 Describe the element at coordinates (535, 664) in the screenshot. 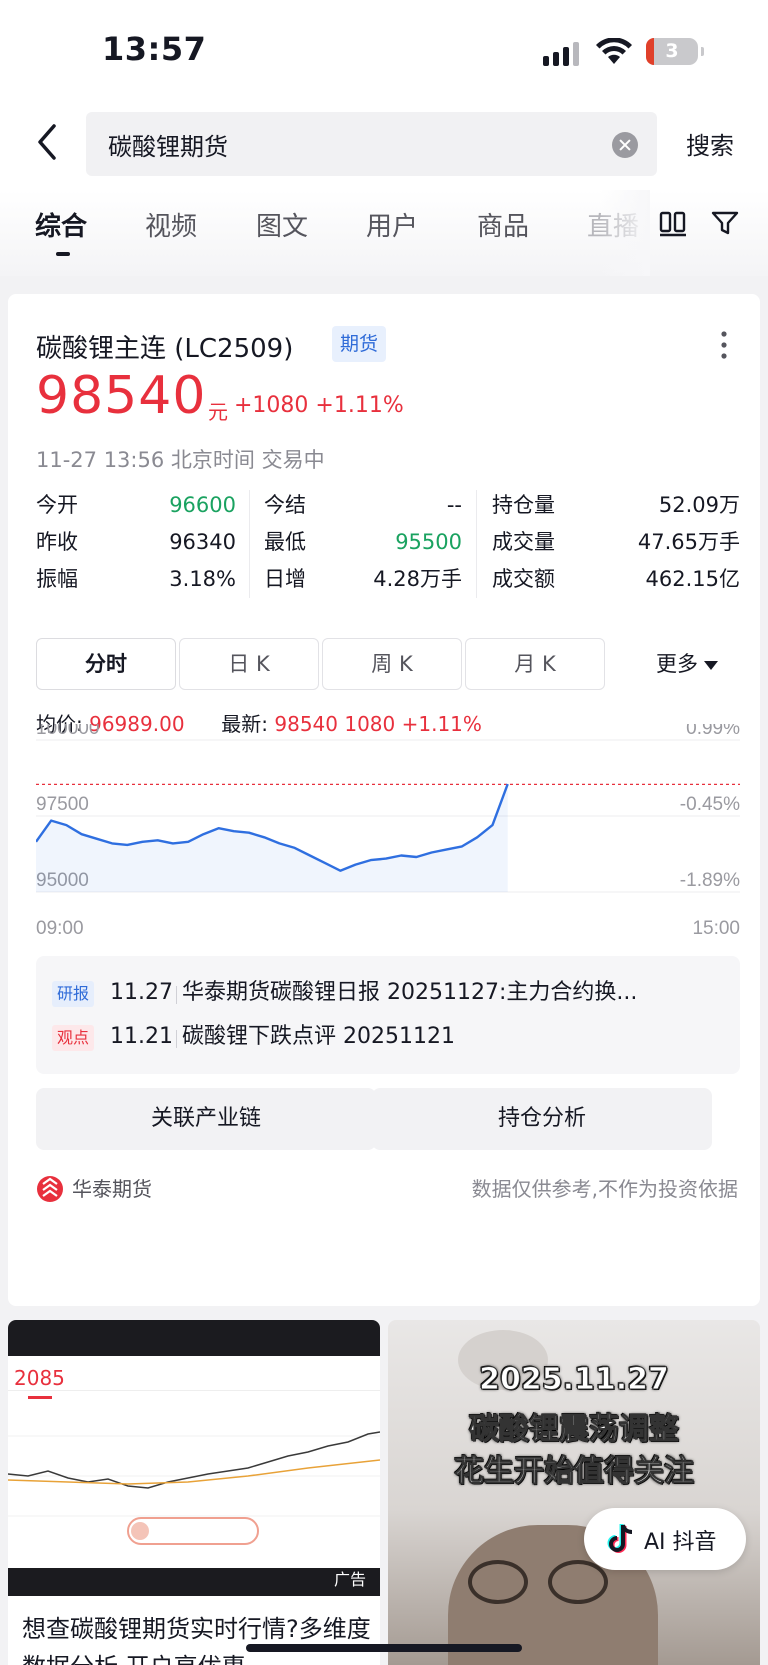

I see `tab-monthly-k: 月 K` at that location.